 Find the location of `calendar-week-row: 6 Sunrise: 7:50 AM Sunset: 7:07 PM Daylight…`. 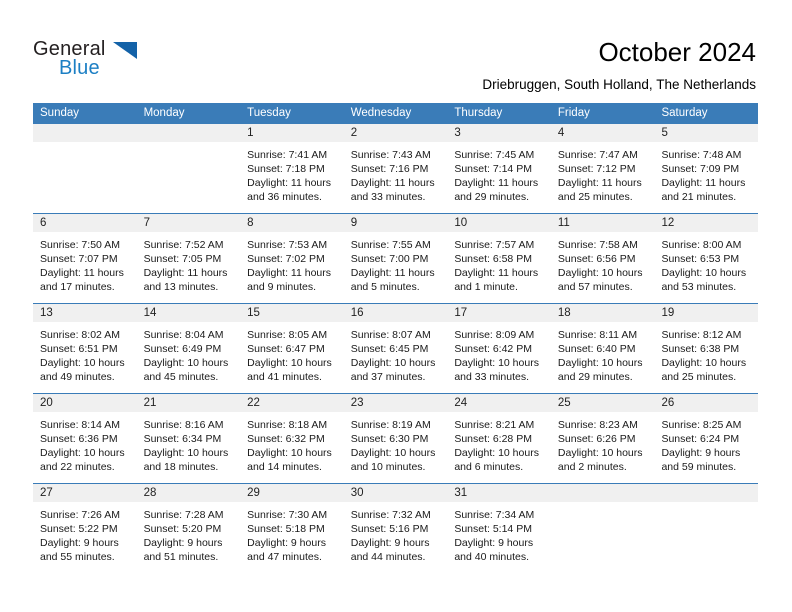

calendar-week-row: 6 Sunrise: 7:50 AM Sunset: 7:07 PM Daylight… is located at coordinates (396, 258).